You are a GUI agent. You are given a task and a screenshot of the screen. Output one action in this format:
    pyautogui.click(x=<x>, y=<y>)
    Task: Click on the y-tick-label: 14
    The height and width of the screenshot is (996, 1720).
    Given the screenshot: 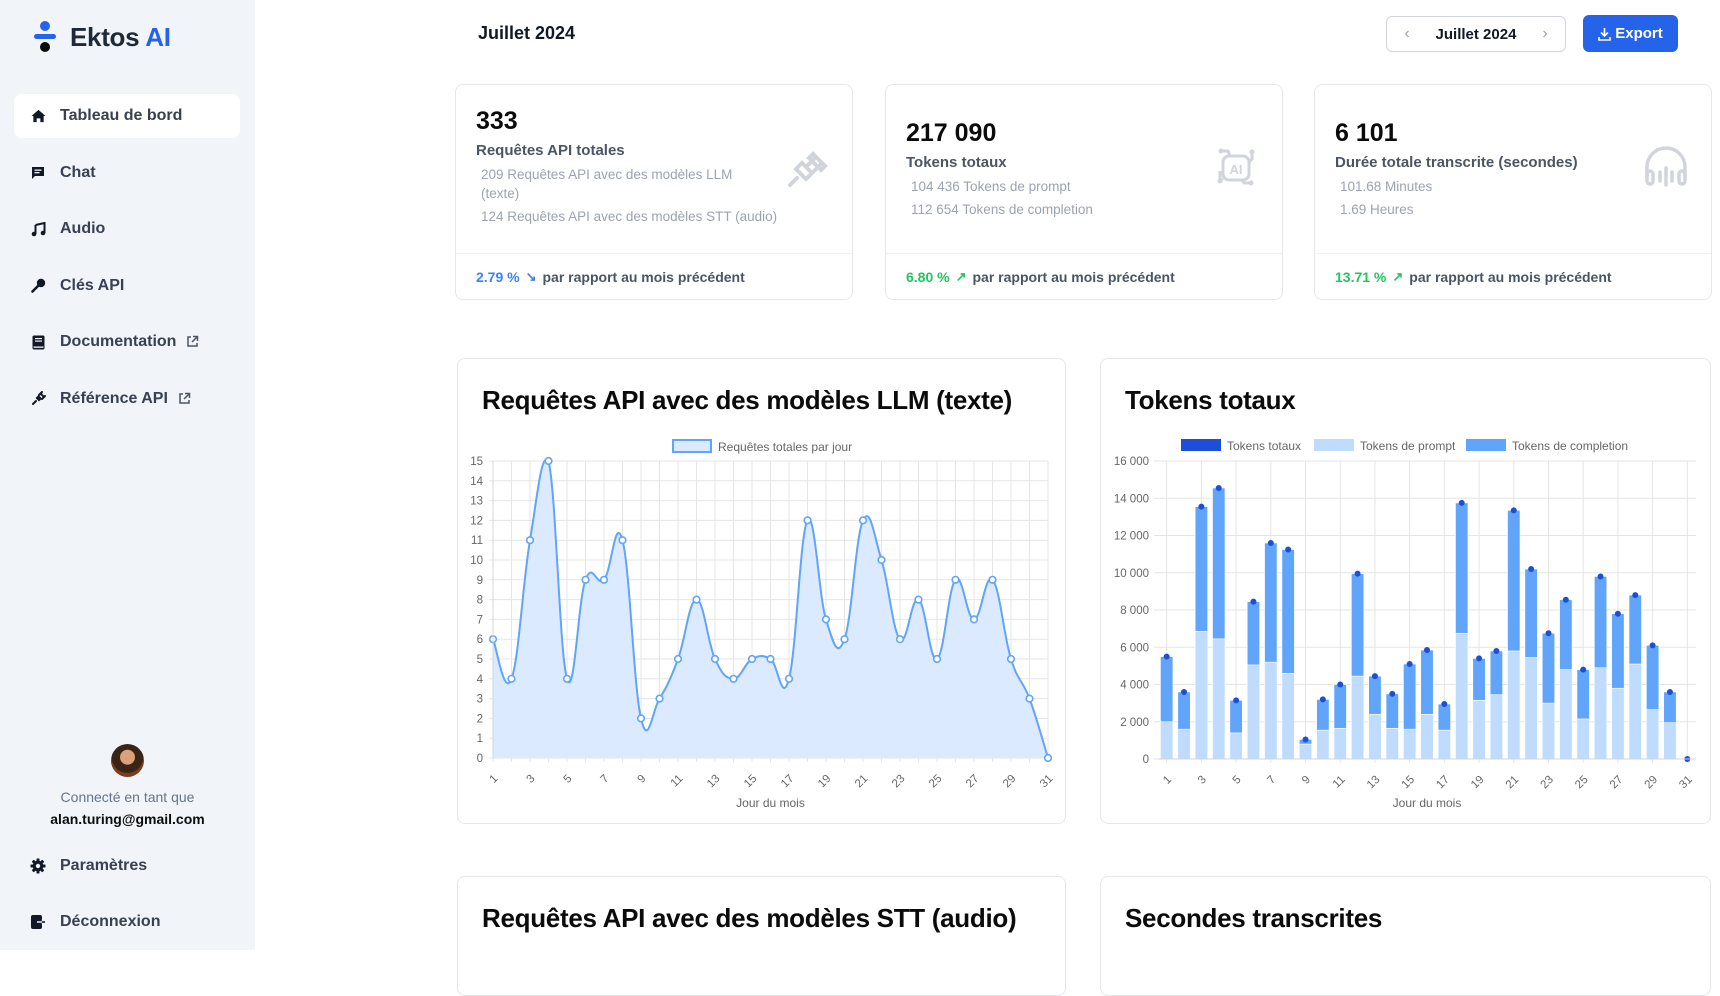 What is the action you would take?
    pyautogui.click(x=476, y=482)
    